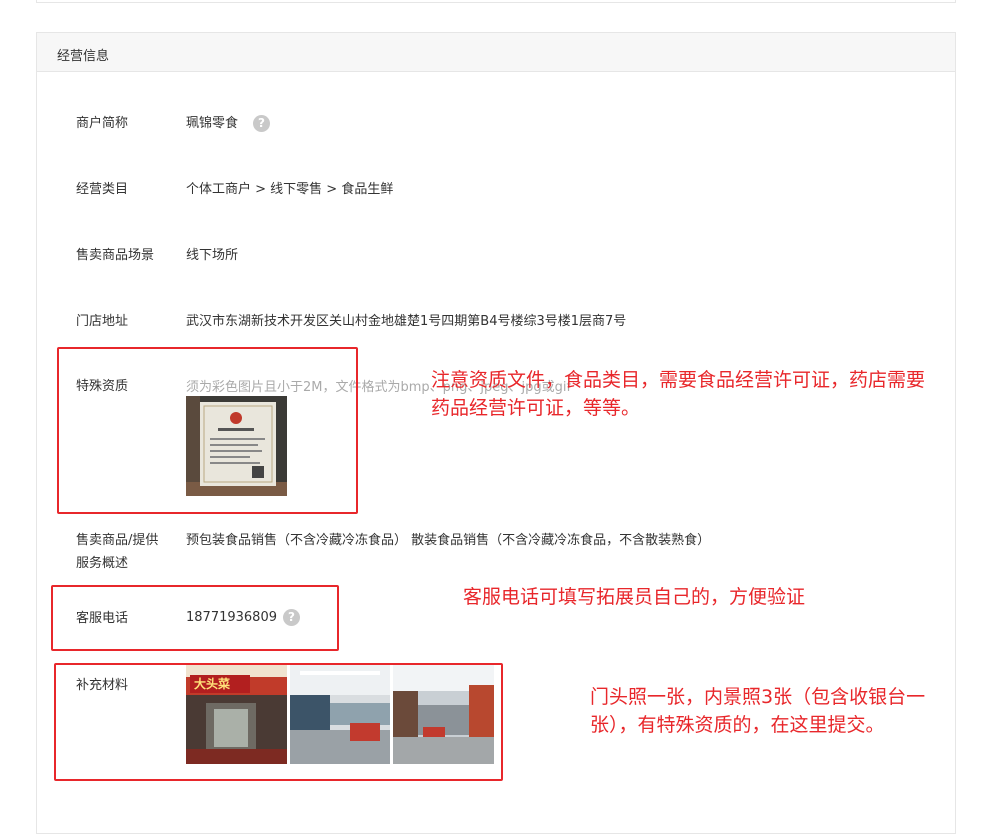 The width and height of the screenshot is (998, 834). Describe the element at coordinates (102, 189) in the screenshot. I see `category-label: 经营类目` at that location.